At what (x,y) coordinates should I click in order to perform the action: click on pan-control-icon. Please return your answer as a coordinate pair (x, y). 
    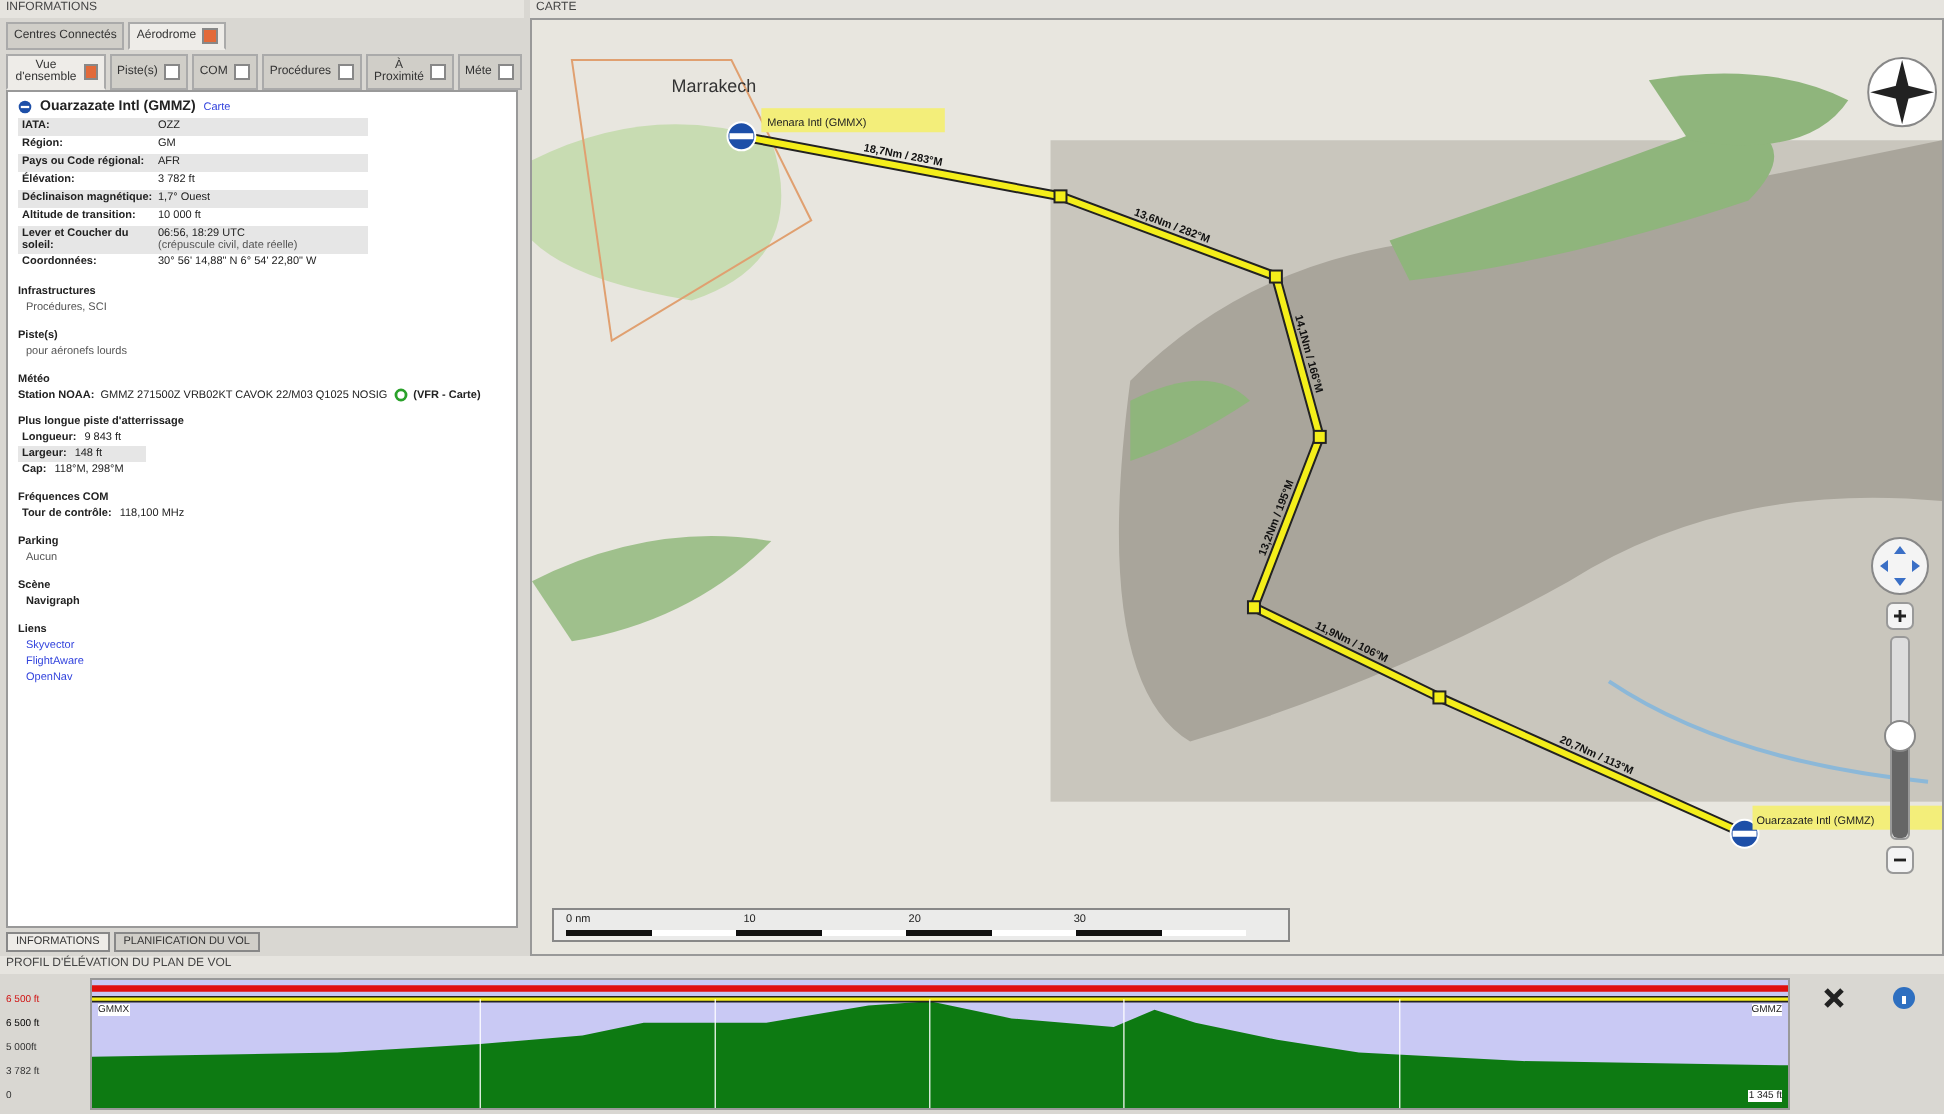
    Looking at the image, I should click on (1900, 566).